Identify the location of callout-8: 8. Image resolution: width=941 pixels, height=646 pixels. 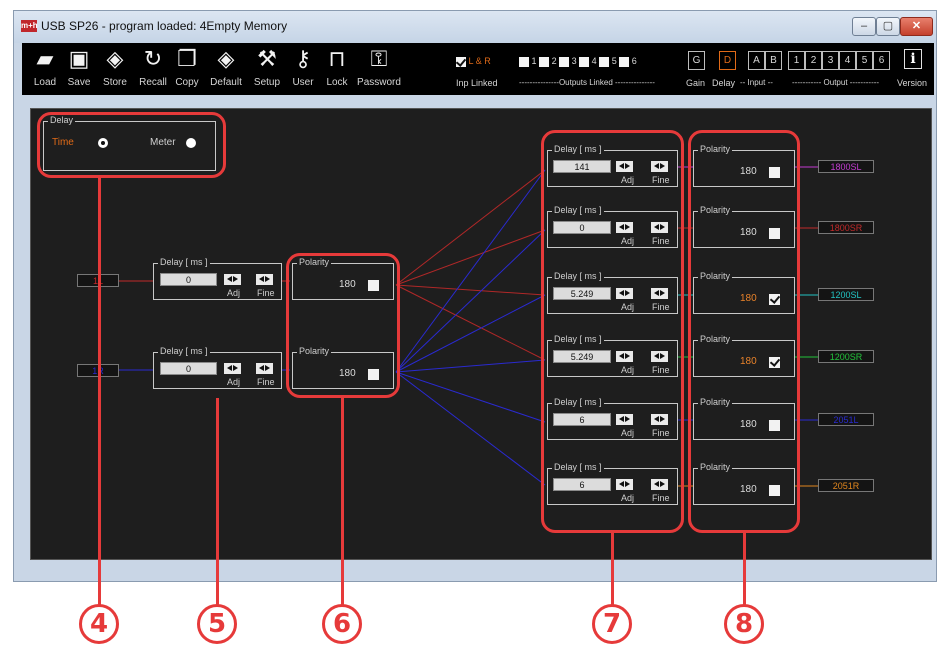
(744, 624).